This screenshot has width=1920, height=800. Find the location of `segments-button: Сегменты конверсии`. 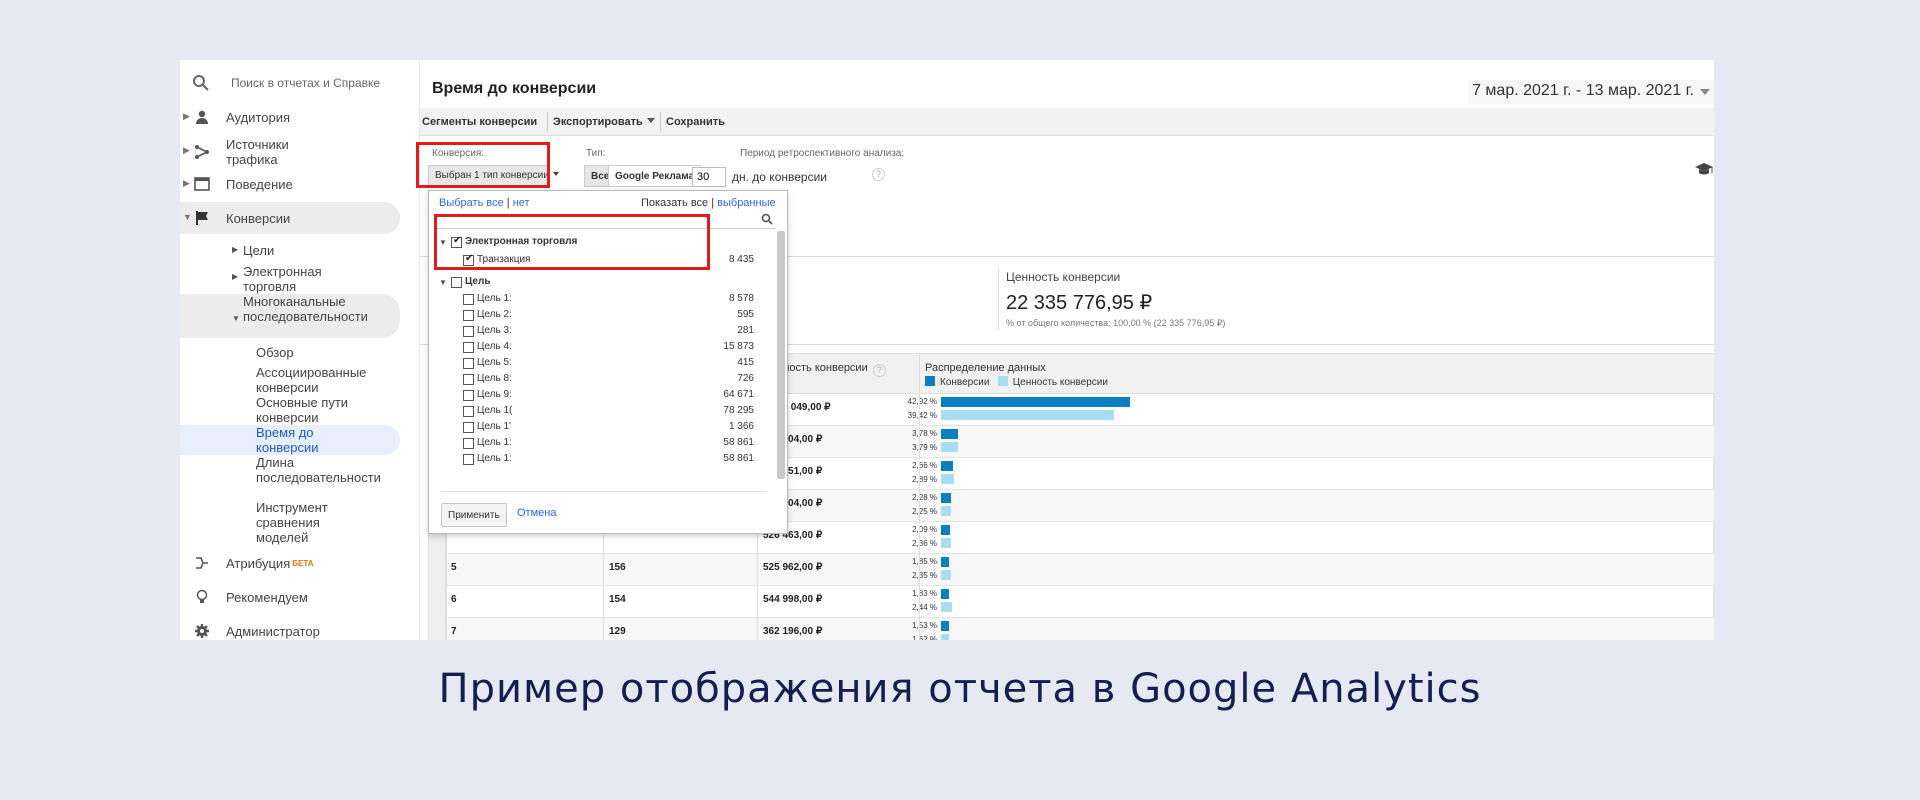

segments-button: Сегменты конверсии is located at coordinates (479, 122).